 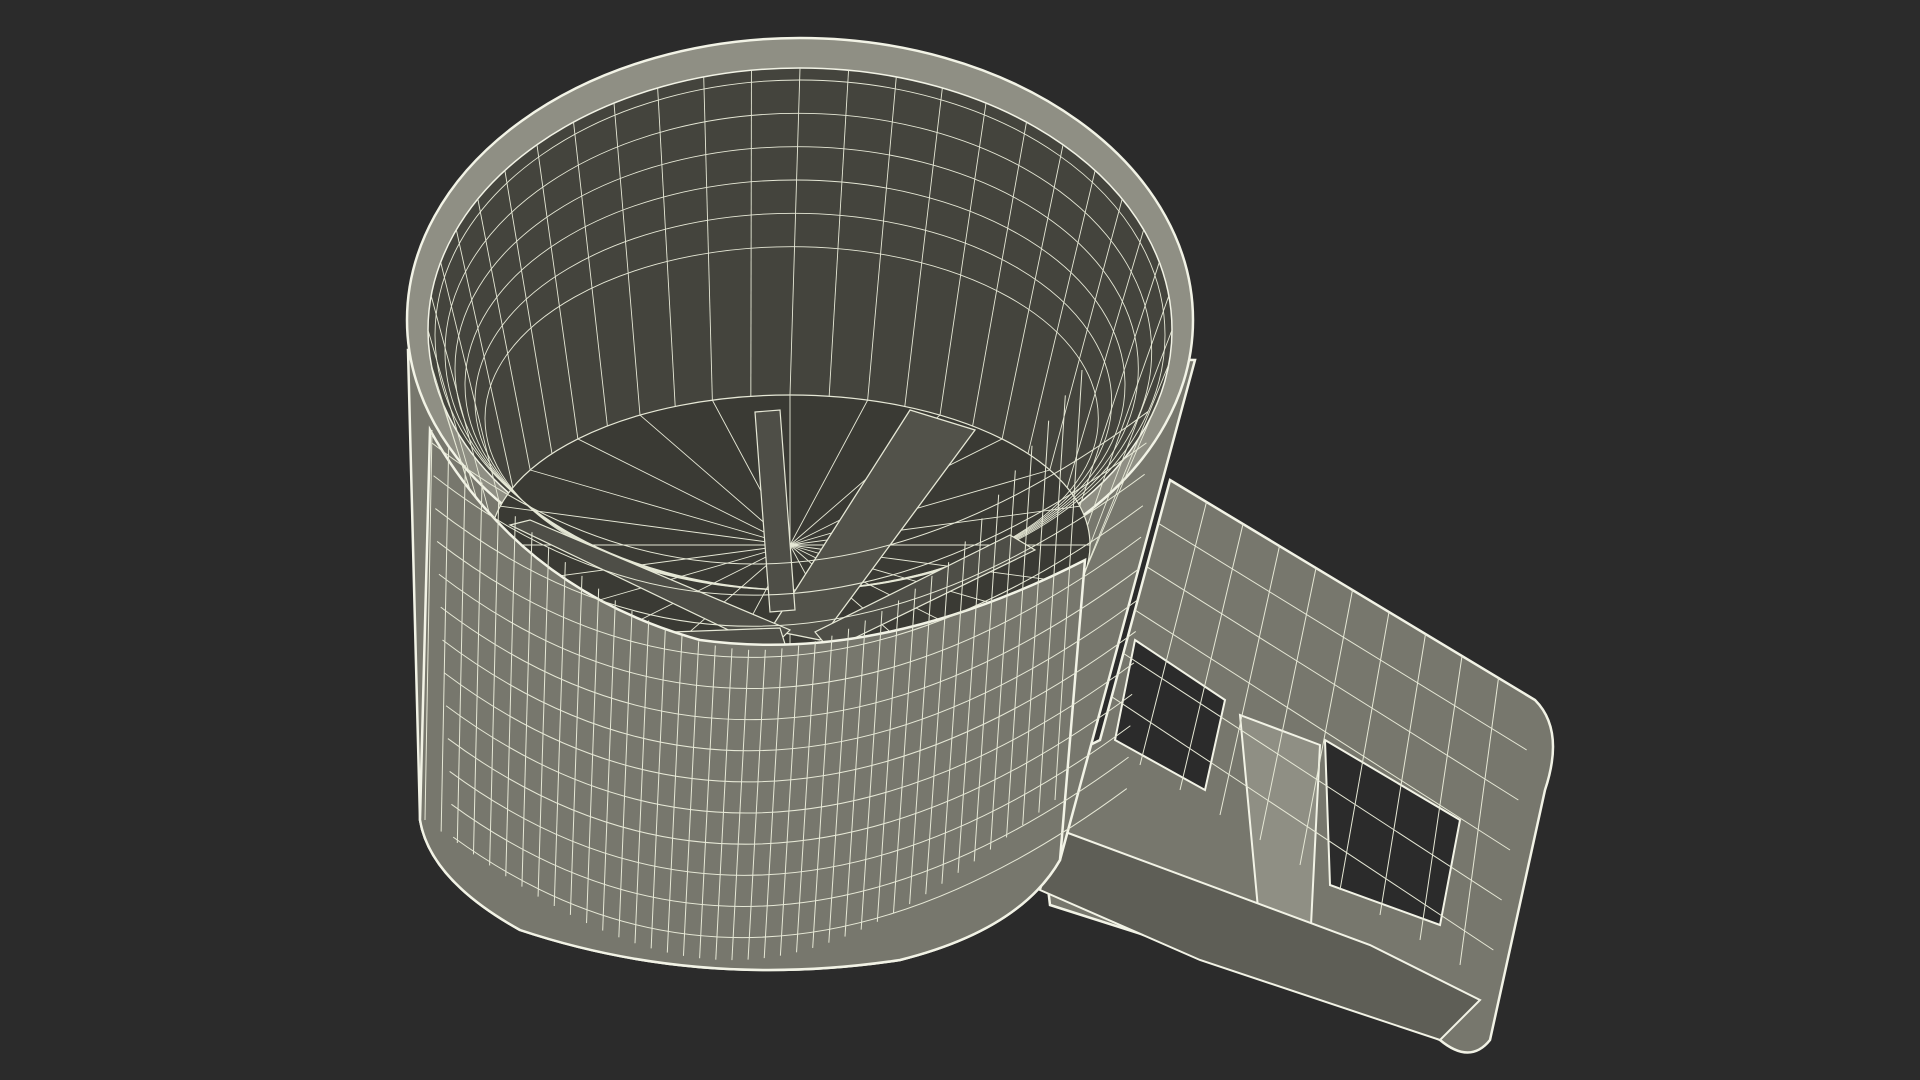 I want to click on mesh-edge, so click(x=751, y=233).